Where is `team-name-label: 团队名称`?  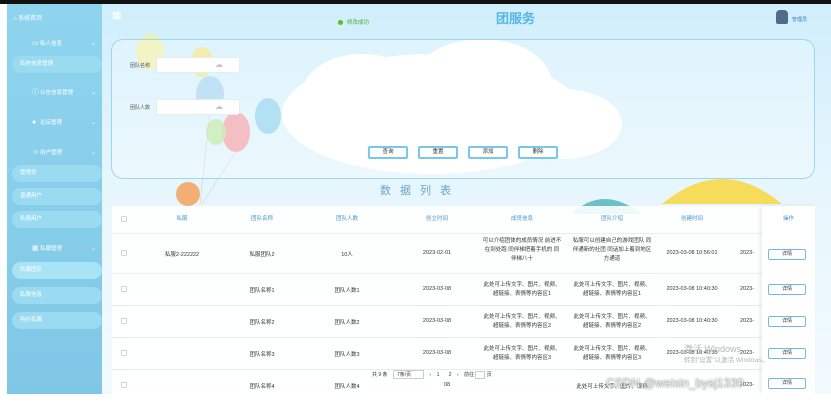
team-name-label: 团队名称 is located at coordinates (140, 66).